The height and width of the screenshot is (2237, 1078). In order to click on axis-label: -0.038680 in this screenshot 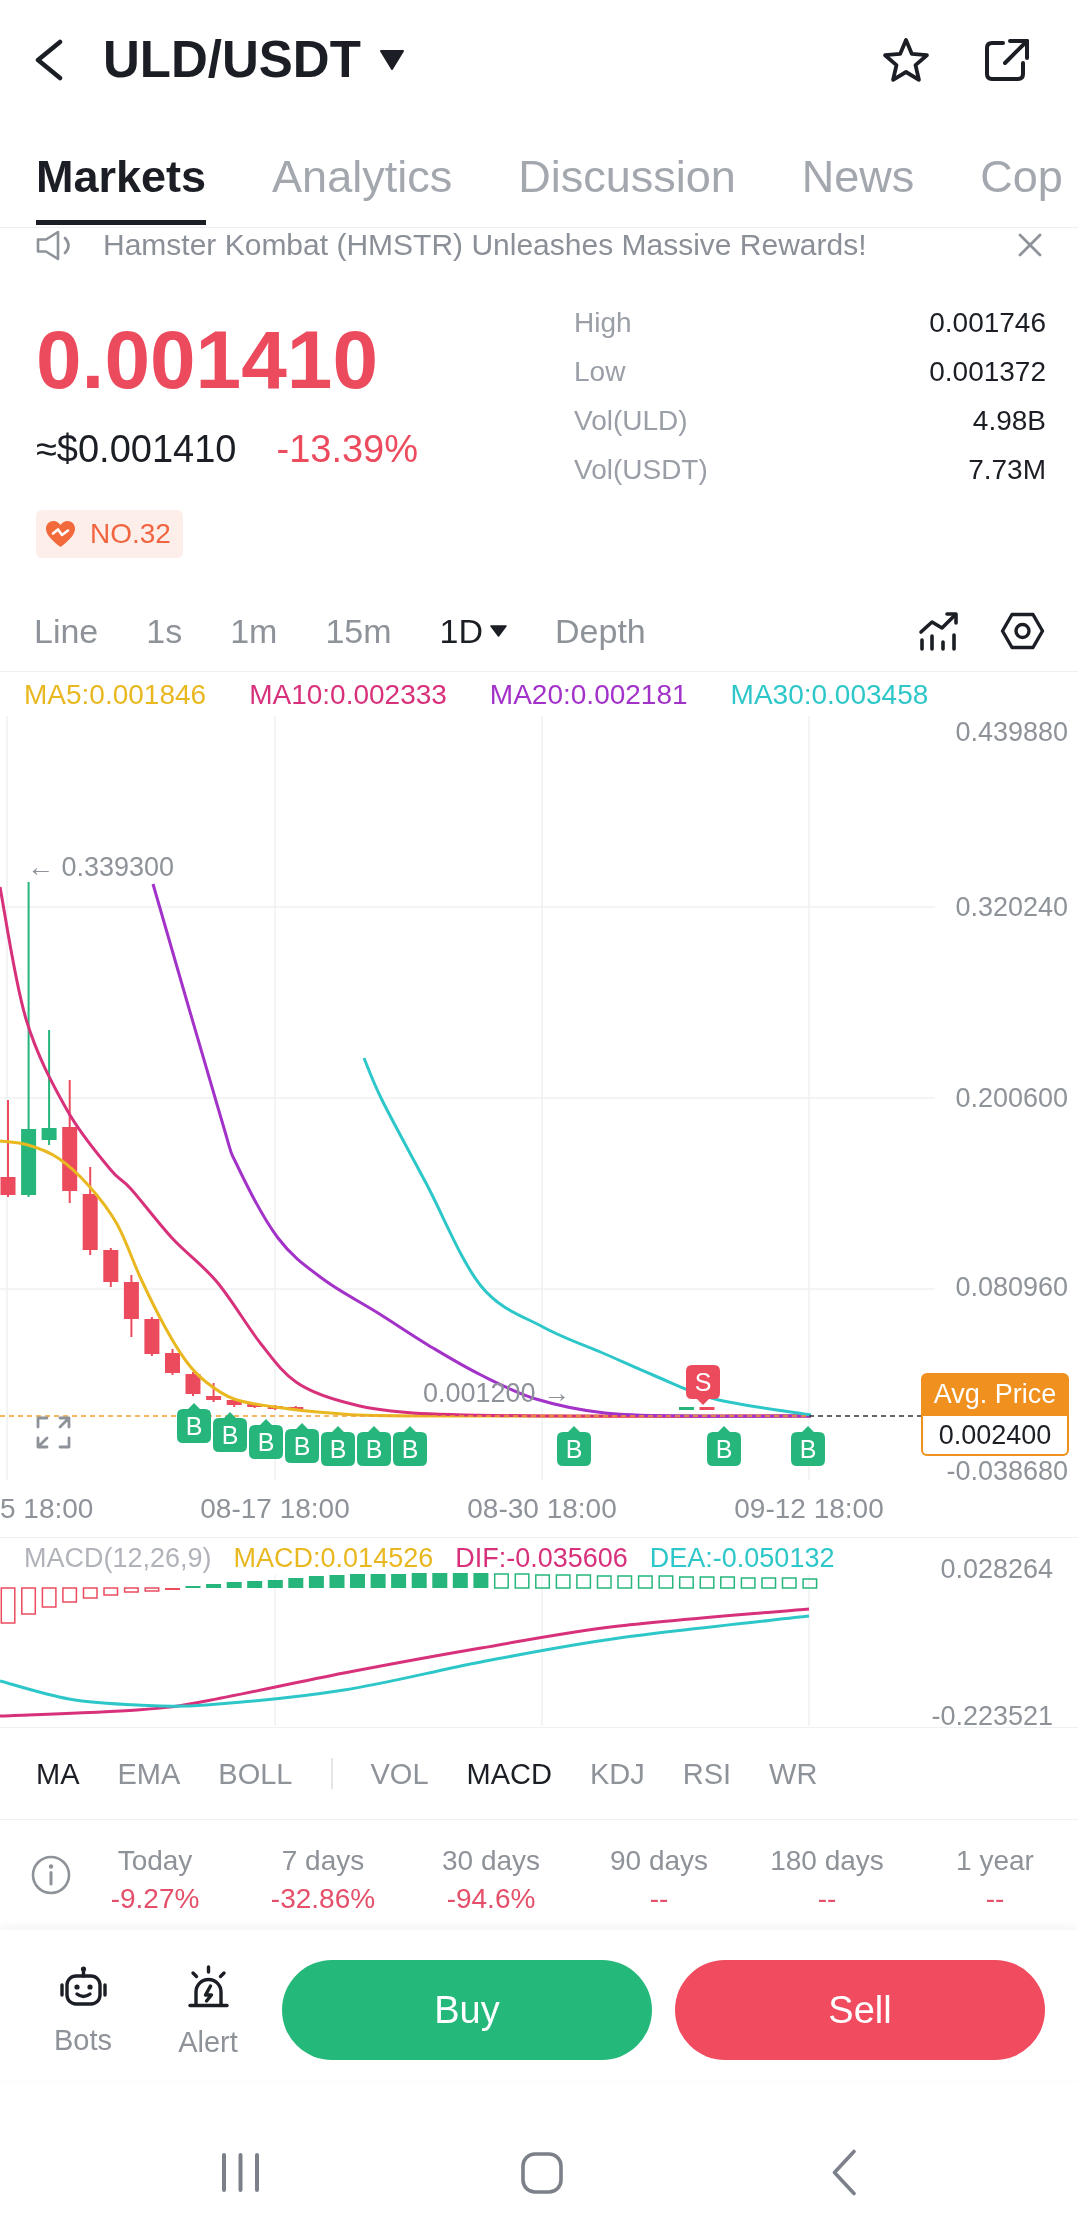, I will do `click(1007, 1471)`.